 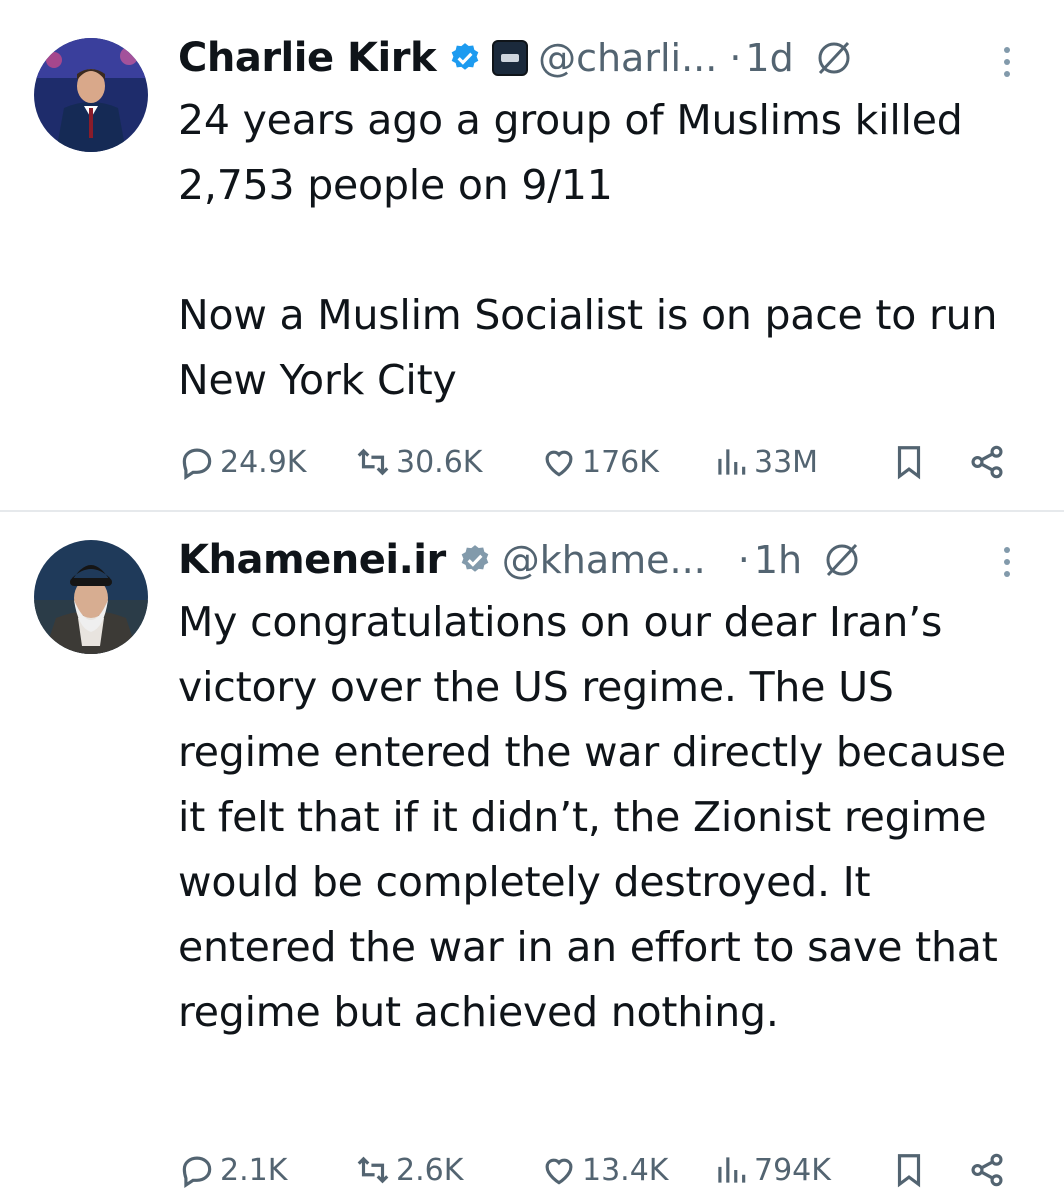 What do you see at coordinates (625, 1170) in the screenshot?
I see `like-count: 13.4K` at bounding box center [625, 1170].